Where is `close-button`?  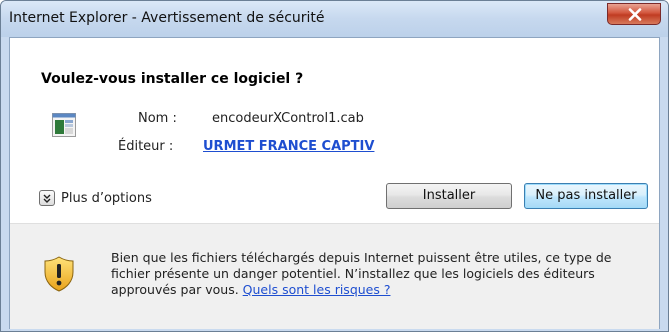 close-button is located at coordinates (634, 14).